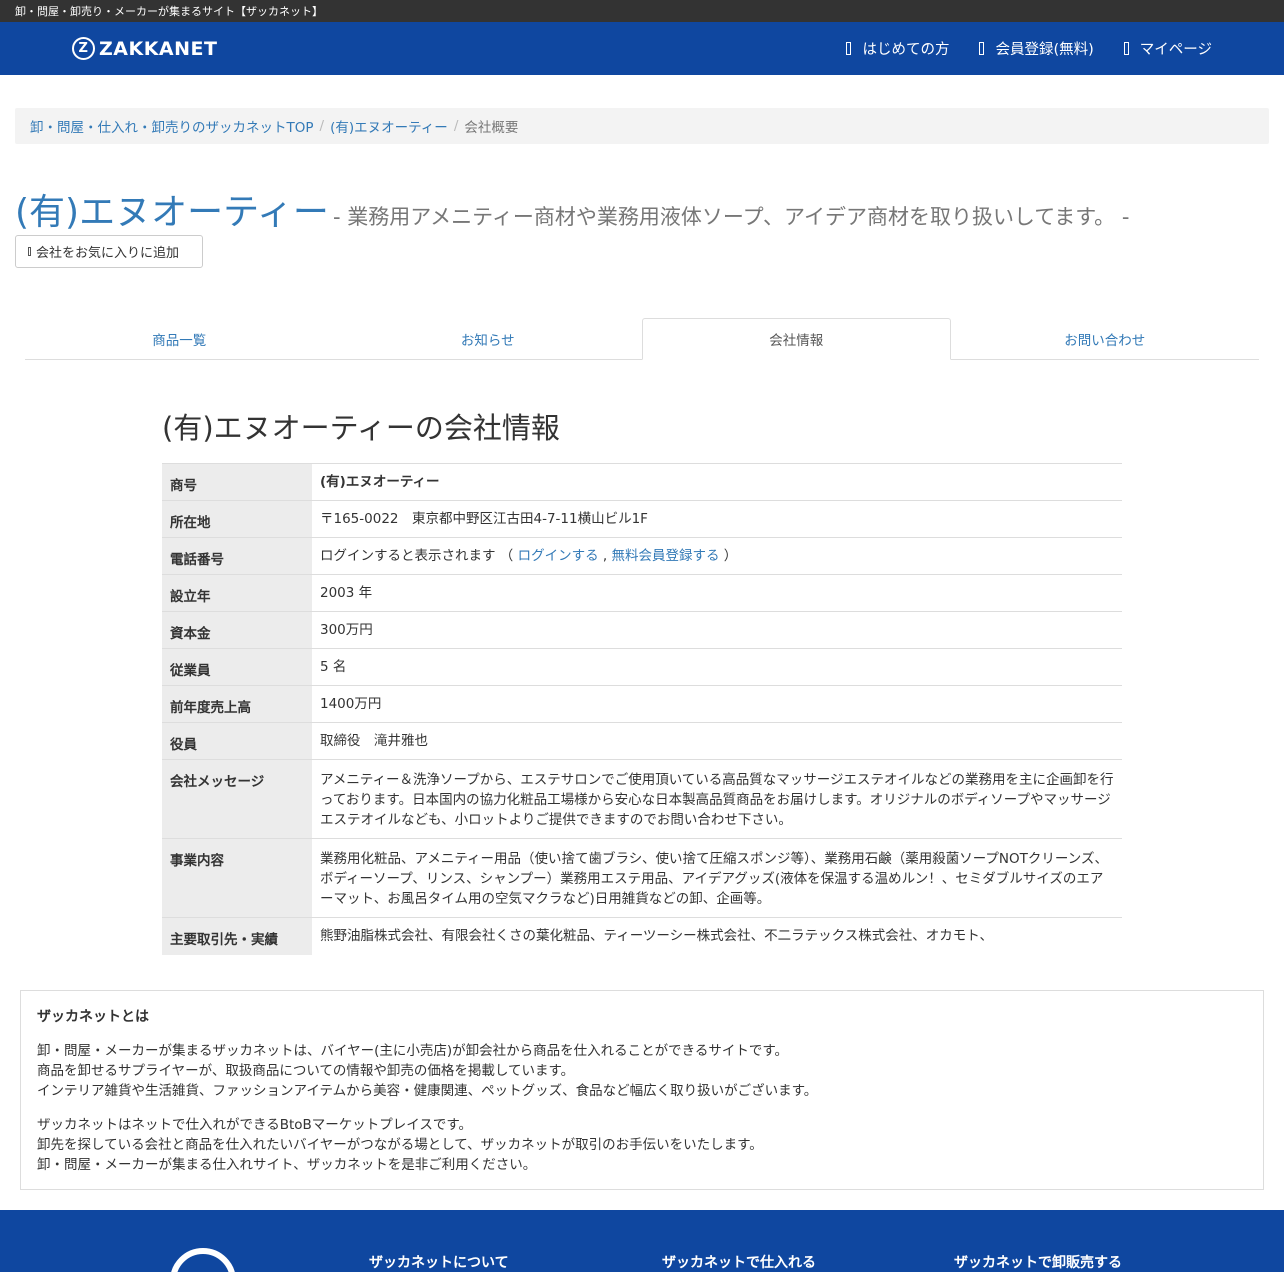  I want to click on table-row: 設立年 2003 年, so click(642, 593).